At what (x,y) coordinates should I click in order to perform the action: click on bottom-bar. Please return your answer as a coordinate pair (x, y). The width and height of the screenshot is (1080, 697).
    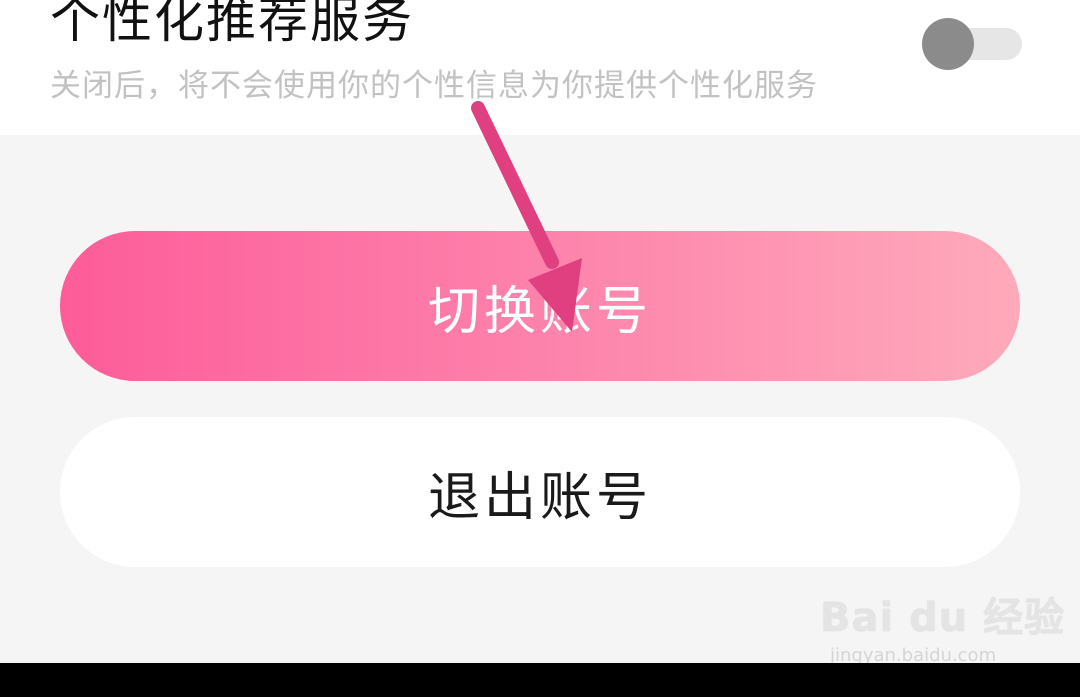
    Looking at the image, I should click on (540, 680).